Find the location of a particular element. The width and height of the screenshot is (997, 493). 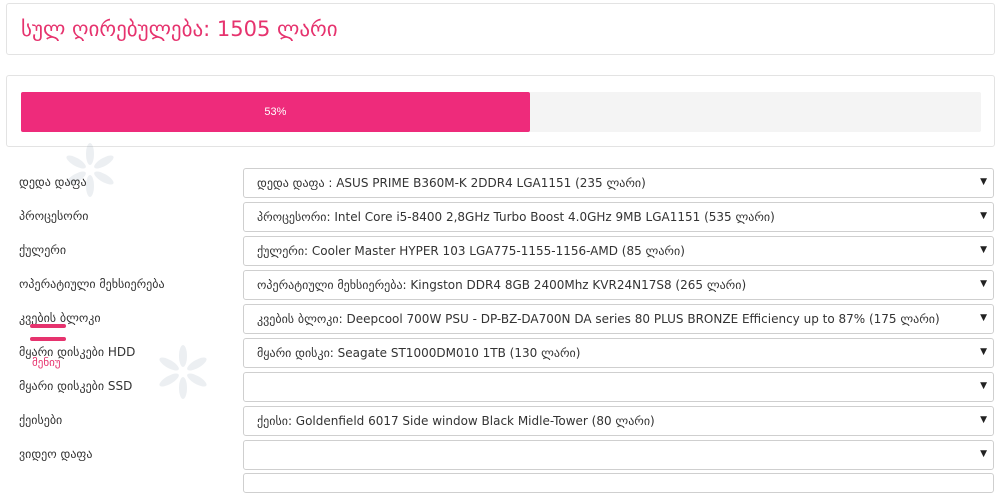

menu-label: მენიუ is located at coordinates (46, 362).